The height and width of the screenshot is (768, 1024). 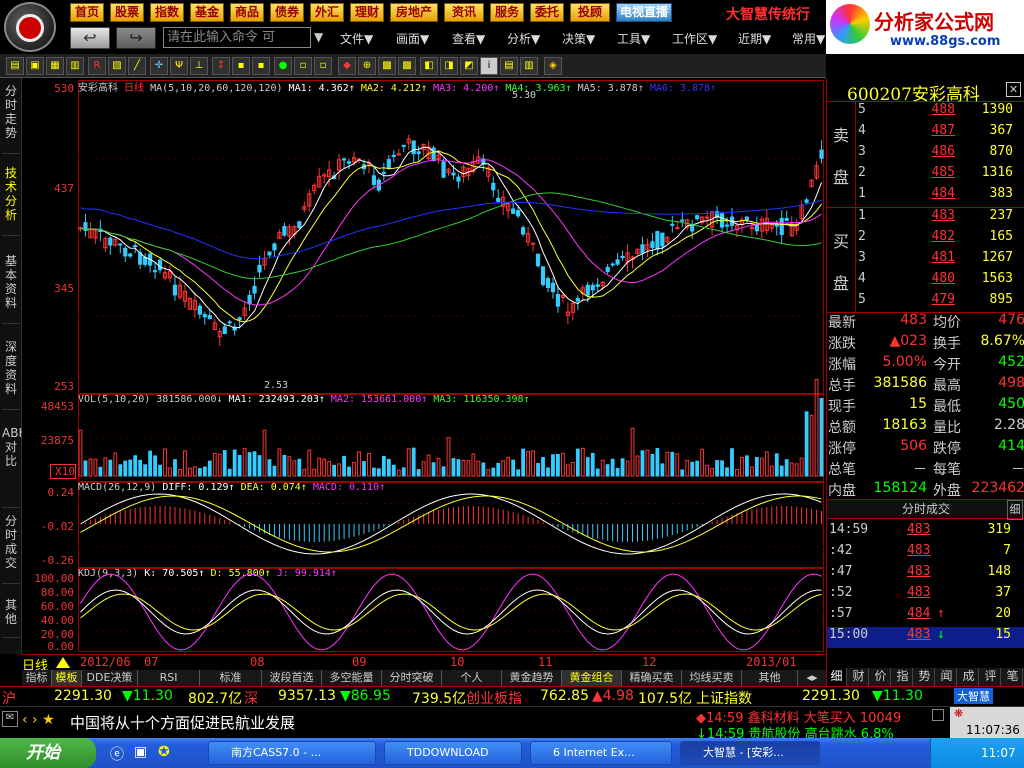 What do you see at coordinates (859, 677) in the screenshot?
I see `right-tab: 财` at bounding box center [859, 677].